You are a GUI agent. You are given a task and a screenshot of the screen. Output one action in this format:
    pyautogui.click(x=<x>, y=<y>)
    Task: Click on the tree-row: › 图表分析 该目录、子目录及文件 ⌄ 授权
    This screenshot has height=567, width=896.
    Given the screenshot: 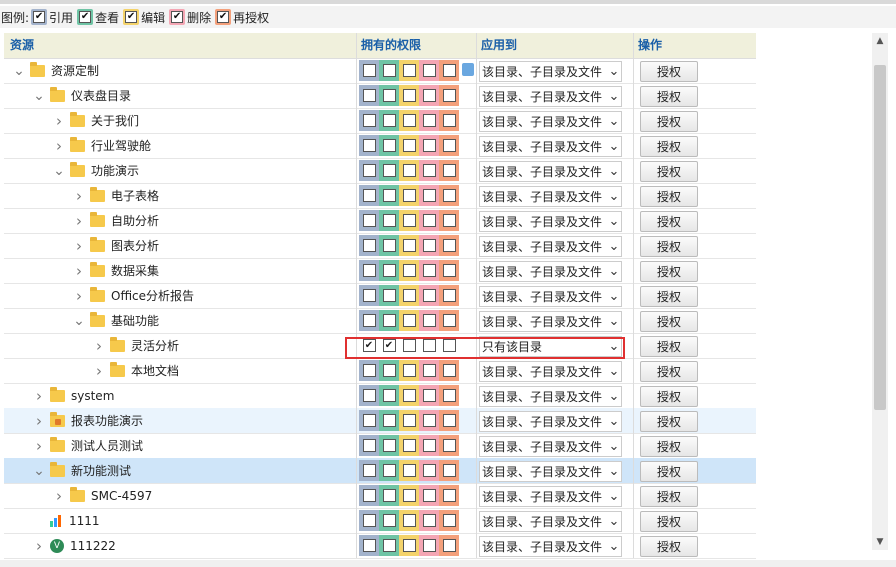 What is the action you would take?
    pyautogui.click(x=380, y=246)
    